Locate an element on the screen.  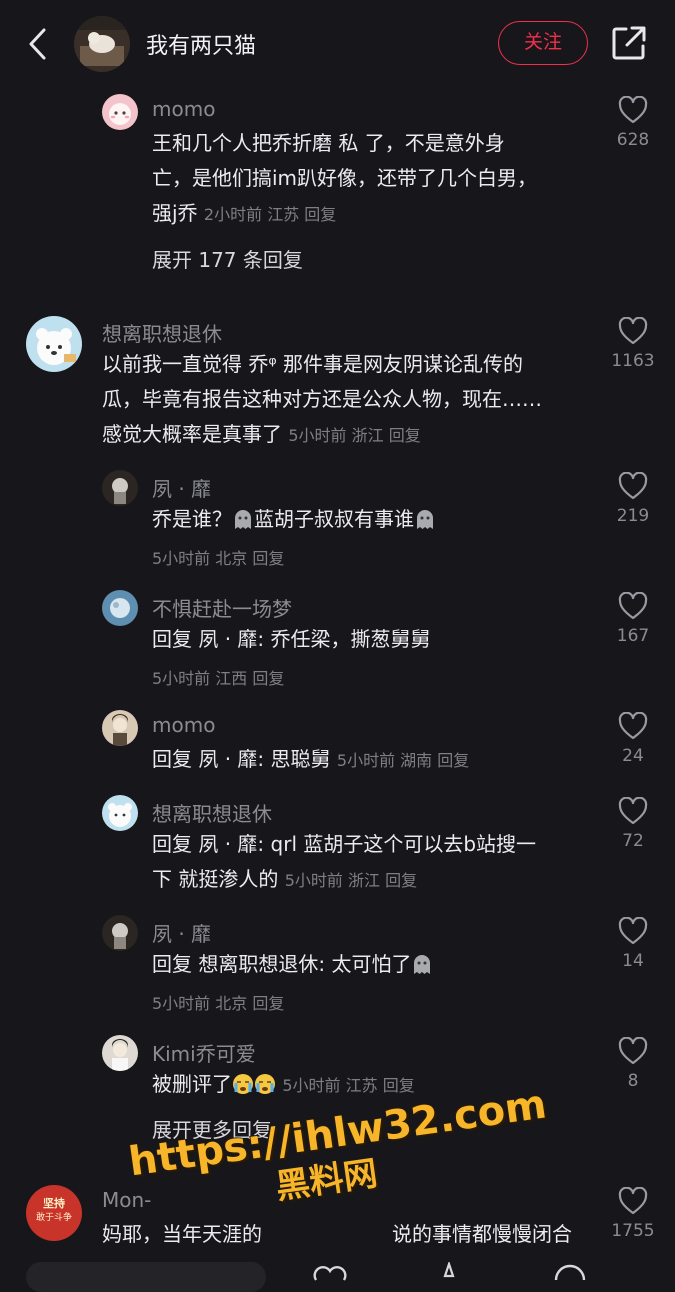
like-button: 72 is located at coordinates (633, 824).